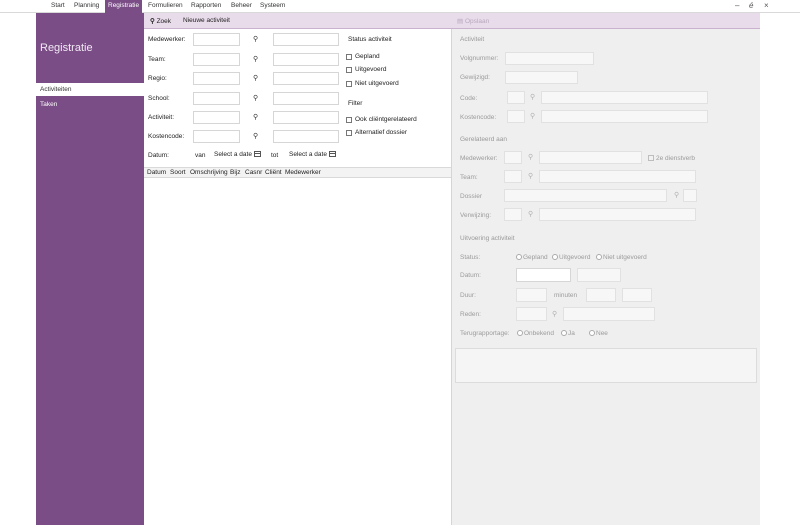  Describe the element at coordinates (216, 98) in the screenshot. I see `school-code-input` at that location.